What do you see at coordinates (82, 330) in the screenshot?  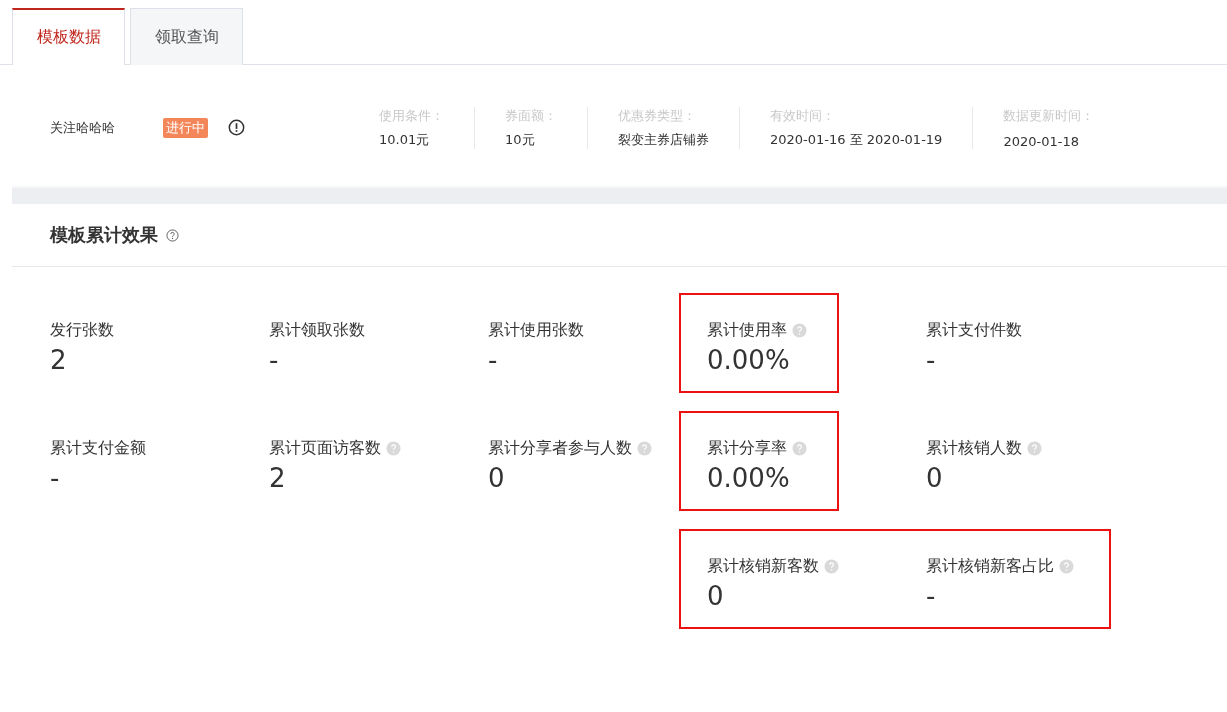 I see `metric-label: 发行张数` at bounding box center [82, 330].